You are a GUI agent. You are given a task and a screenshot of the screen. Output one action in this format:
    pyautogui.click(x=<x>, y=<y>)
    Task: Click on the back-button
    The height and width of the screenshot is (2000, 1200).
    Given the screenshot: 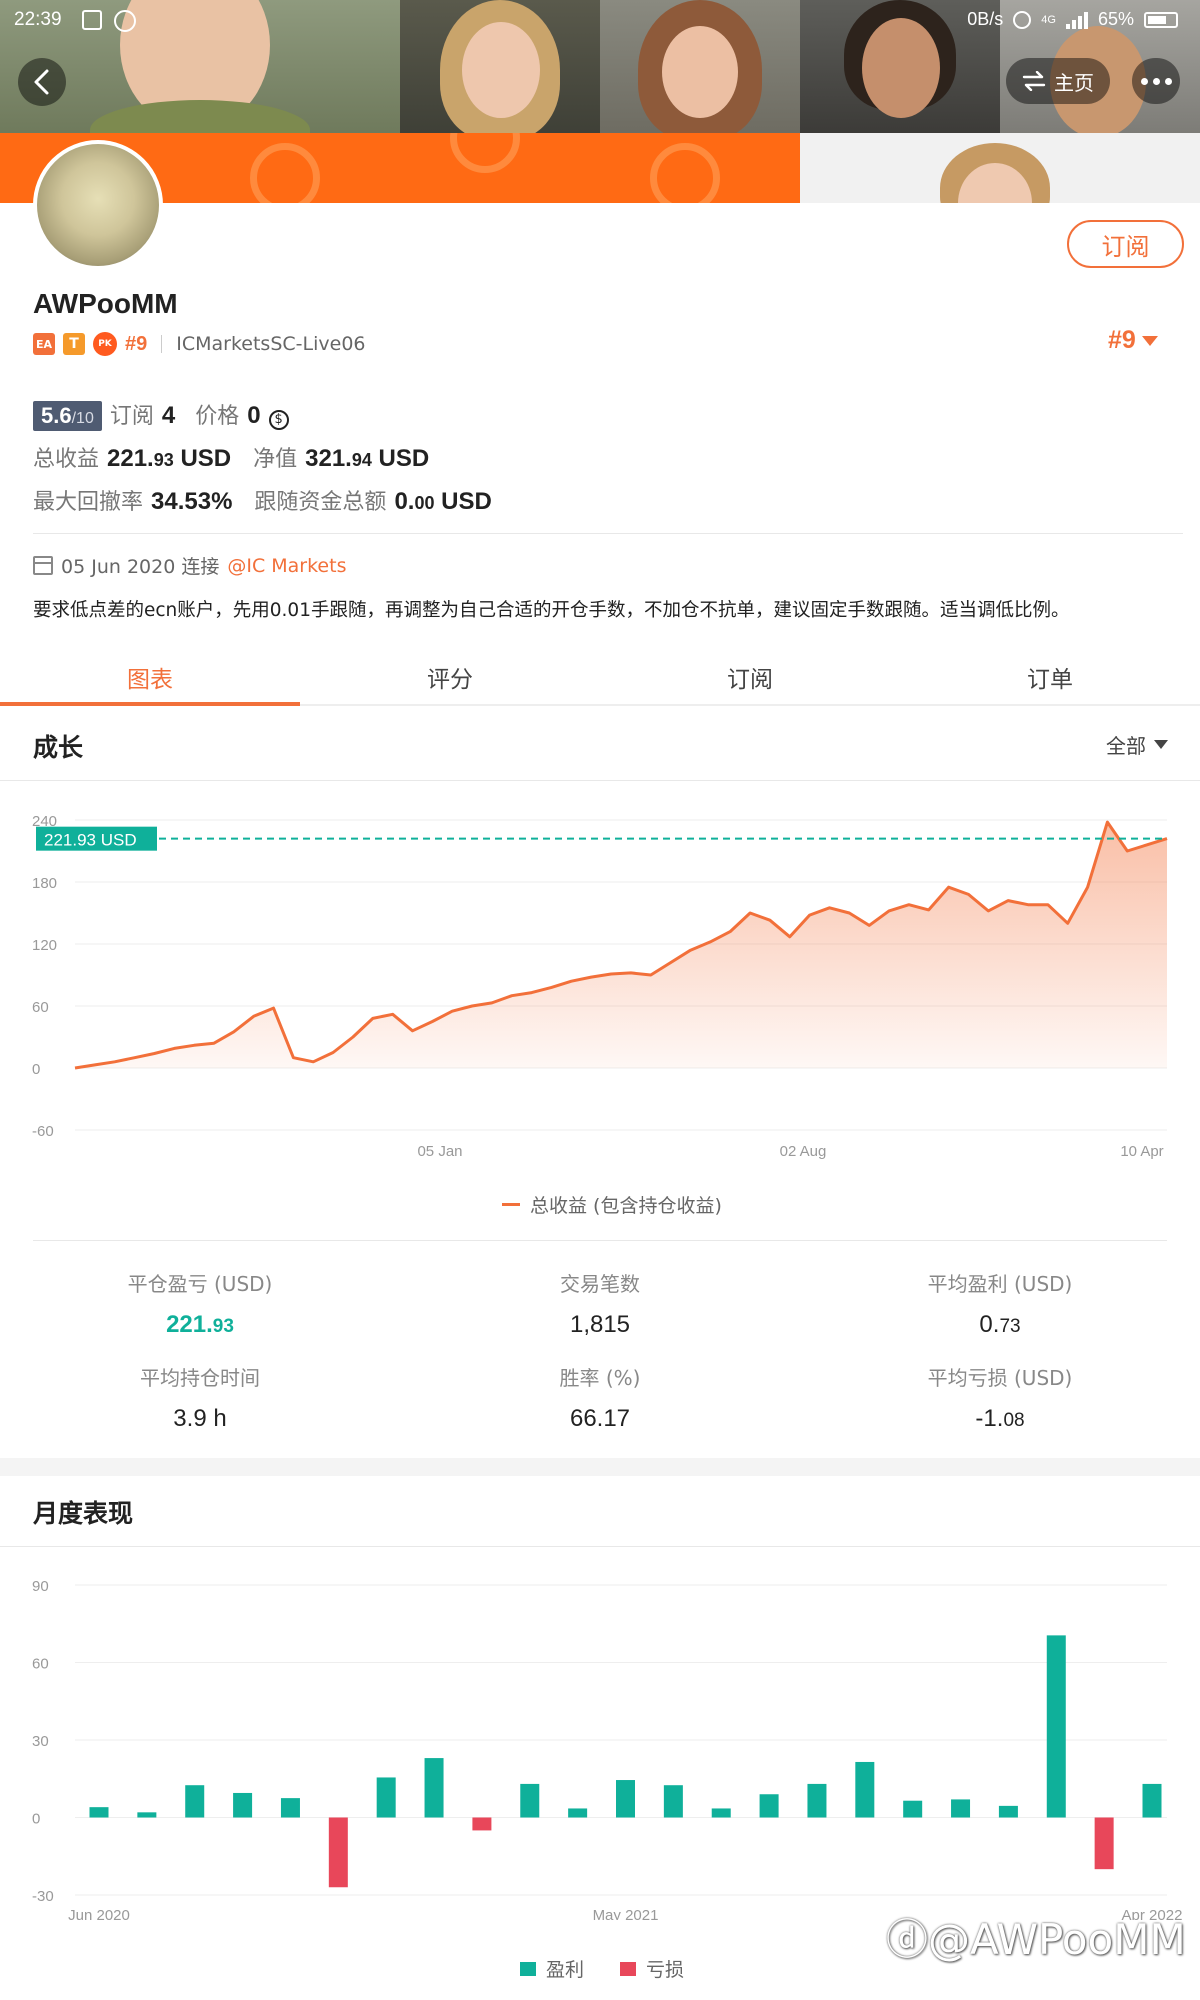 What is the action you would take?
    pyautogui.click(x=42, y=82)
    